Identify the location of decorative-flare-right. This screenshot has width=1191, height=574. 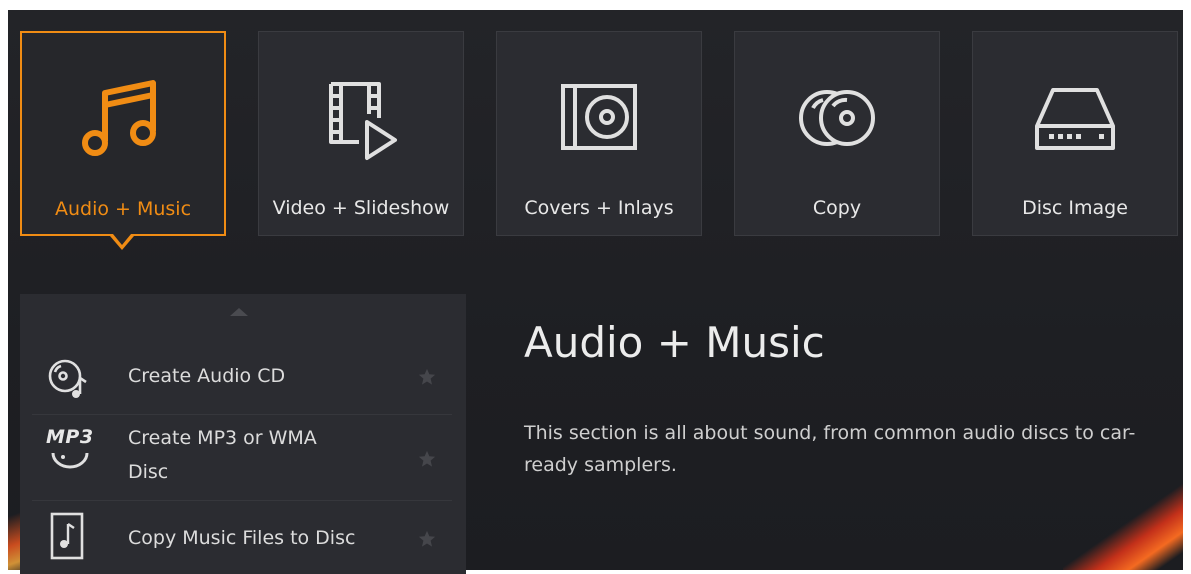
(1123, 525).